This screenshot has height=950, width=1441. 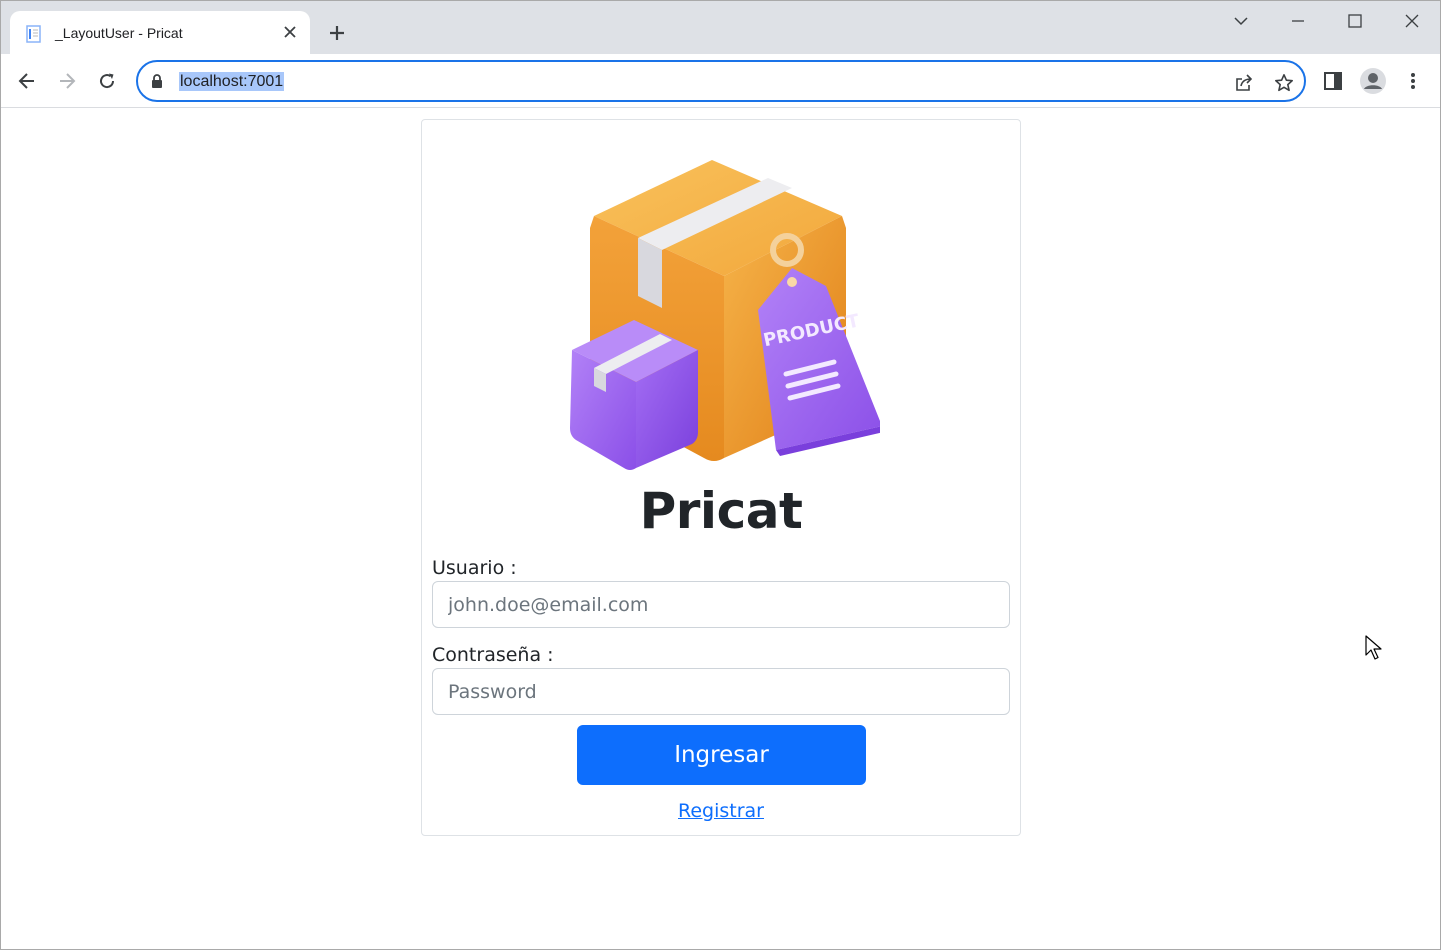 I want to click on close-icon, so click(x=290, y=32).